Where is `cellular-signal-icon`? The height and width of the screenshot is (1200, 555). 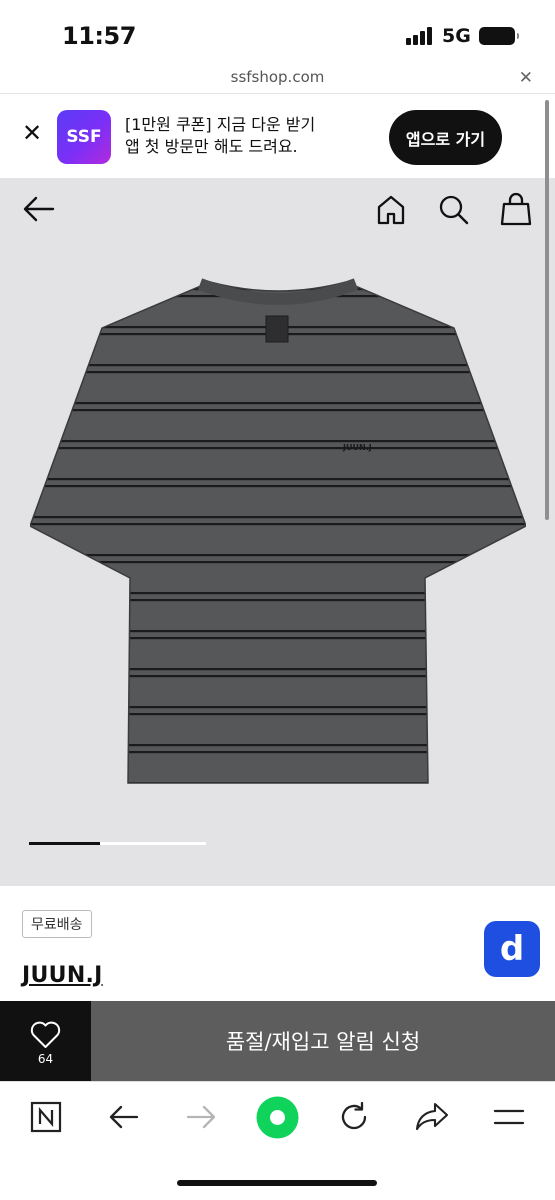 cellular-signal-icon is located at coordinates (420, 36).